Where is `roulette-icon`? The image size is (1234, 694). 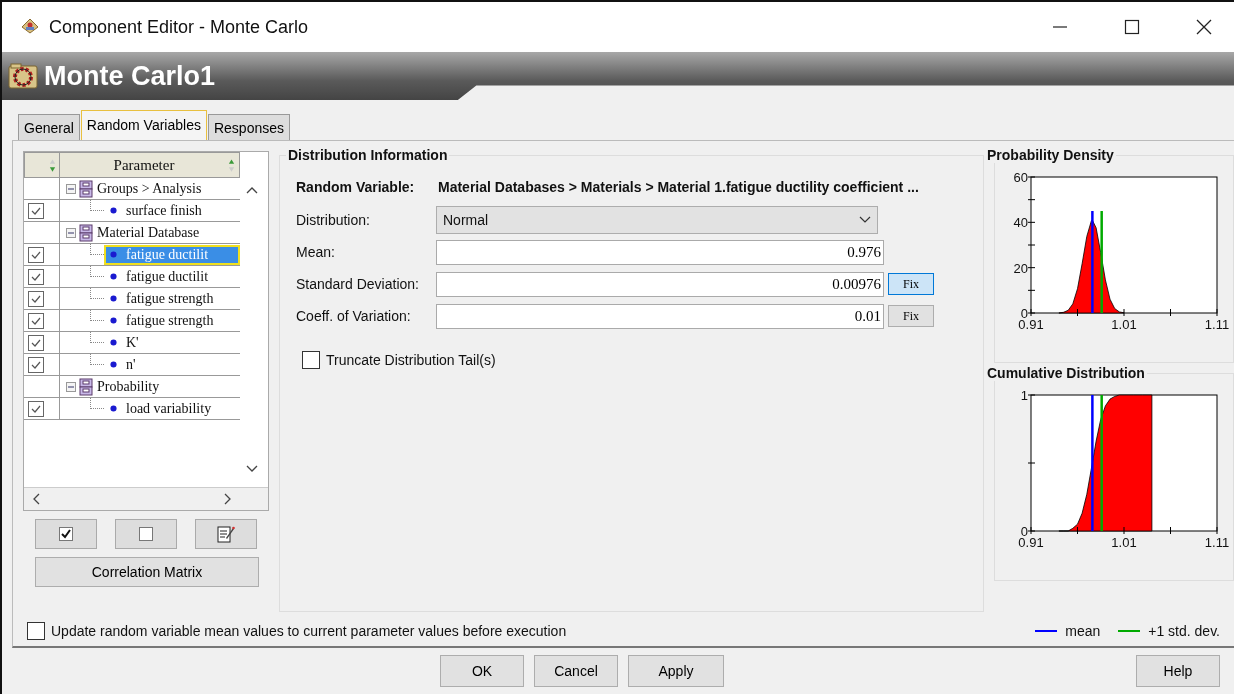 roulette-icon is located at coordinates (23, 76).